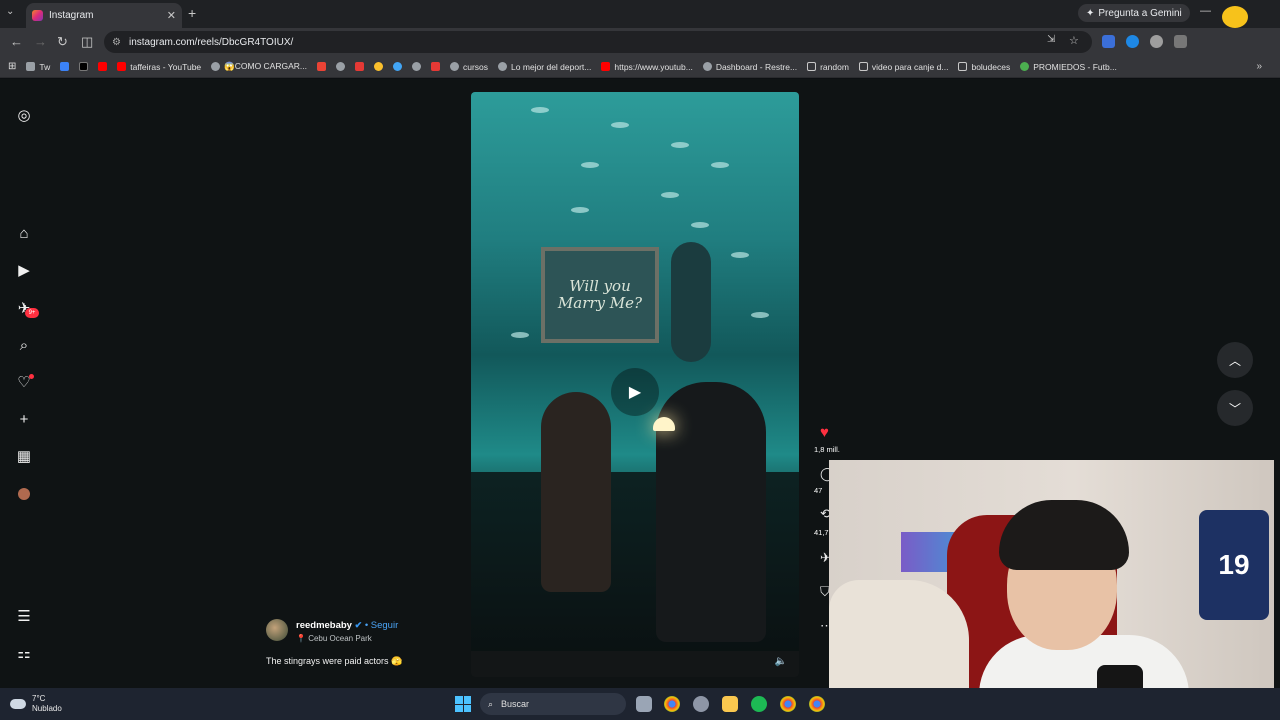 Image resolution: width=1280 pixels, height=720 pixels. Describe the element at coordinates (38, 67) in the screenshot. I see `bookmark-item: Tw` at that location.